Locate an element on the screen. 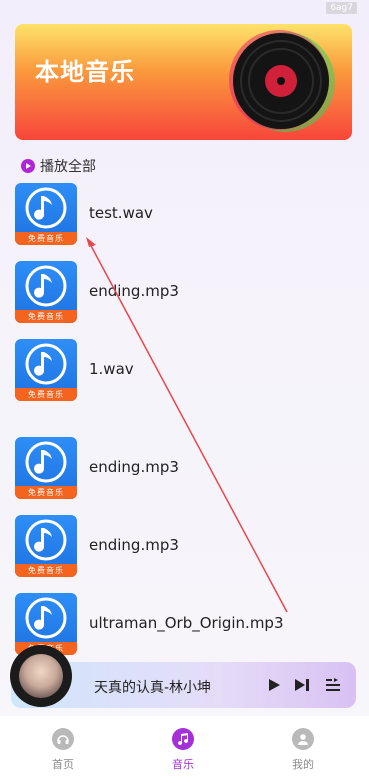 The image size is (369, 783). play-circle-icon is located at coordinates (28, 166).